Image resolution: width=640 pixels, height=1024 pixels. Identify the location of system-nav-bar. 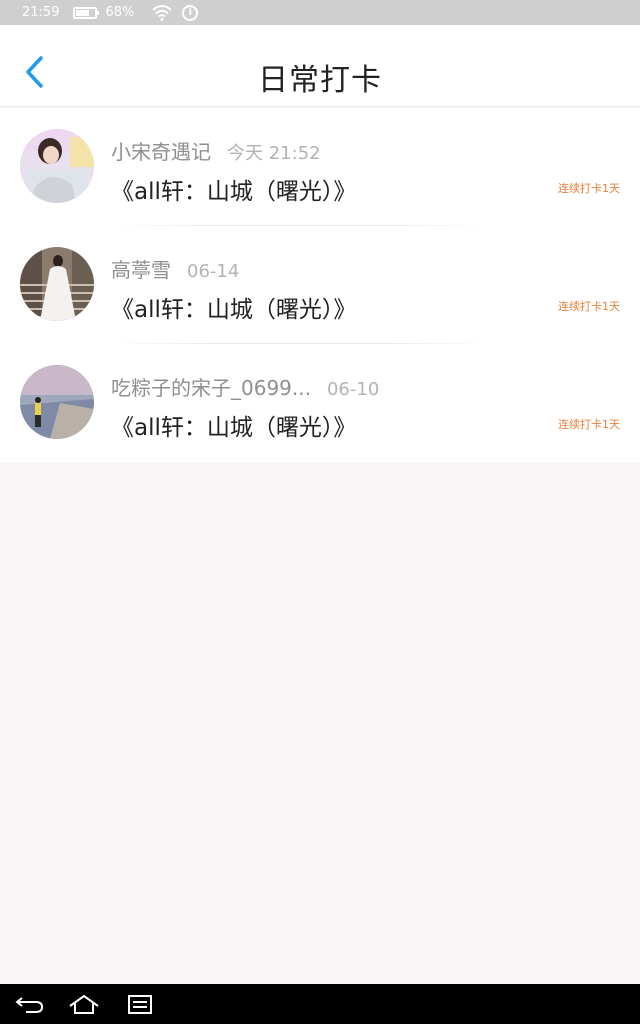
(320, 1004).